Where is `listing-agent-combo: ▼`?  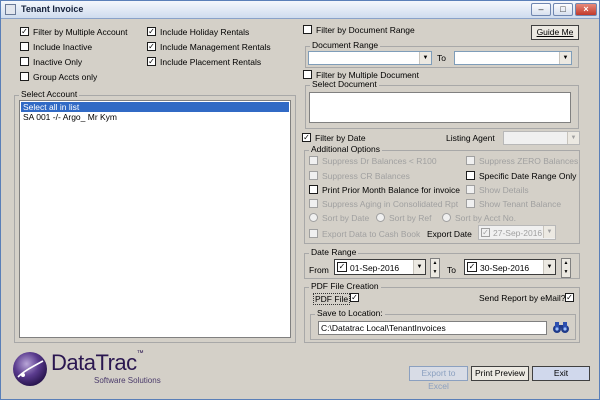
listing-agent-combo: ▼ is located at coordinates (541, 138).